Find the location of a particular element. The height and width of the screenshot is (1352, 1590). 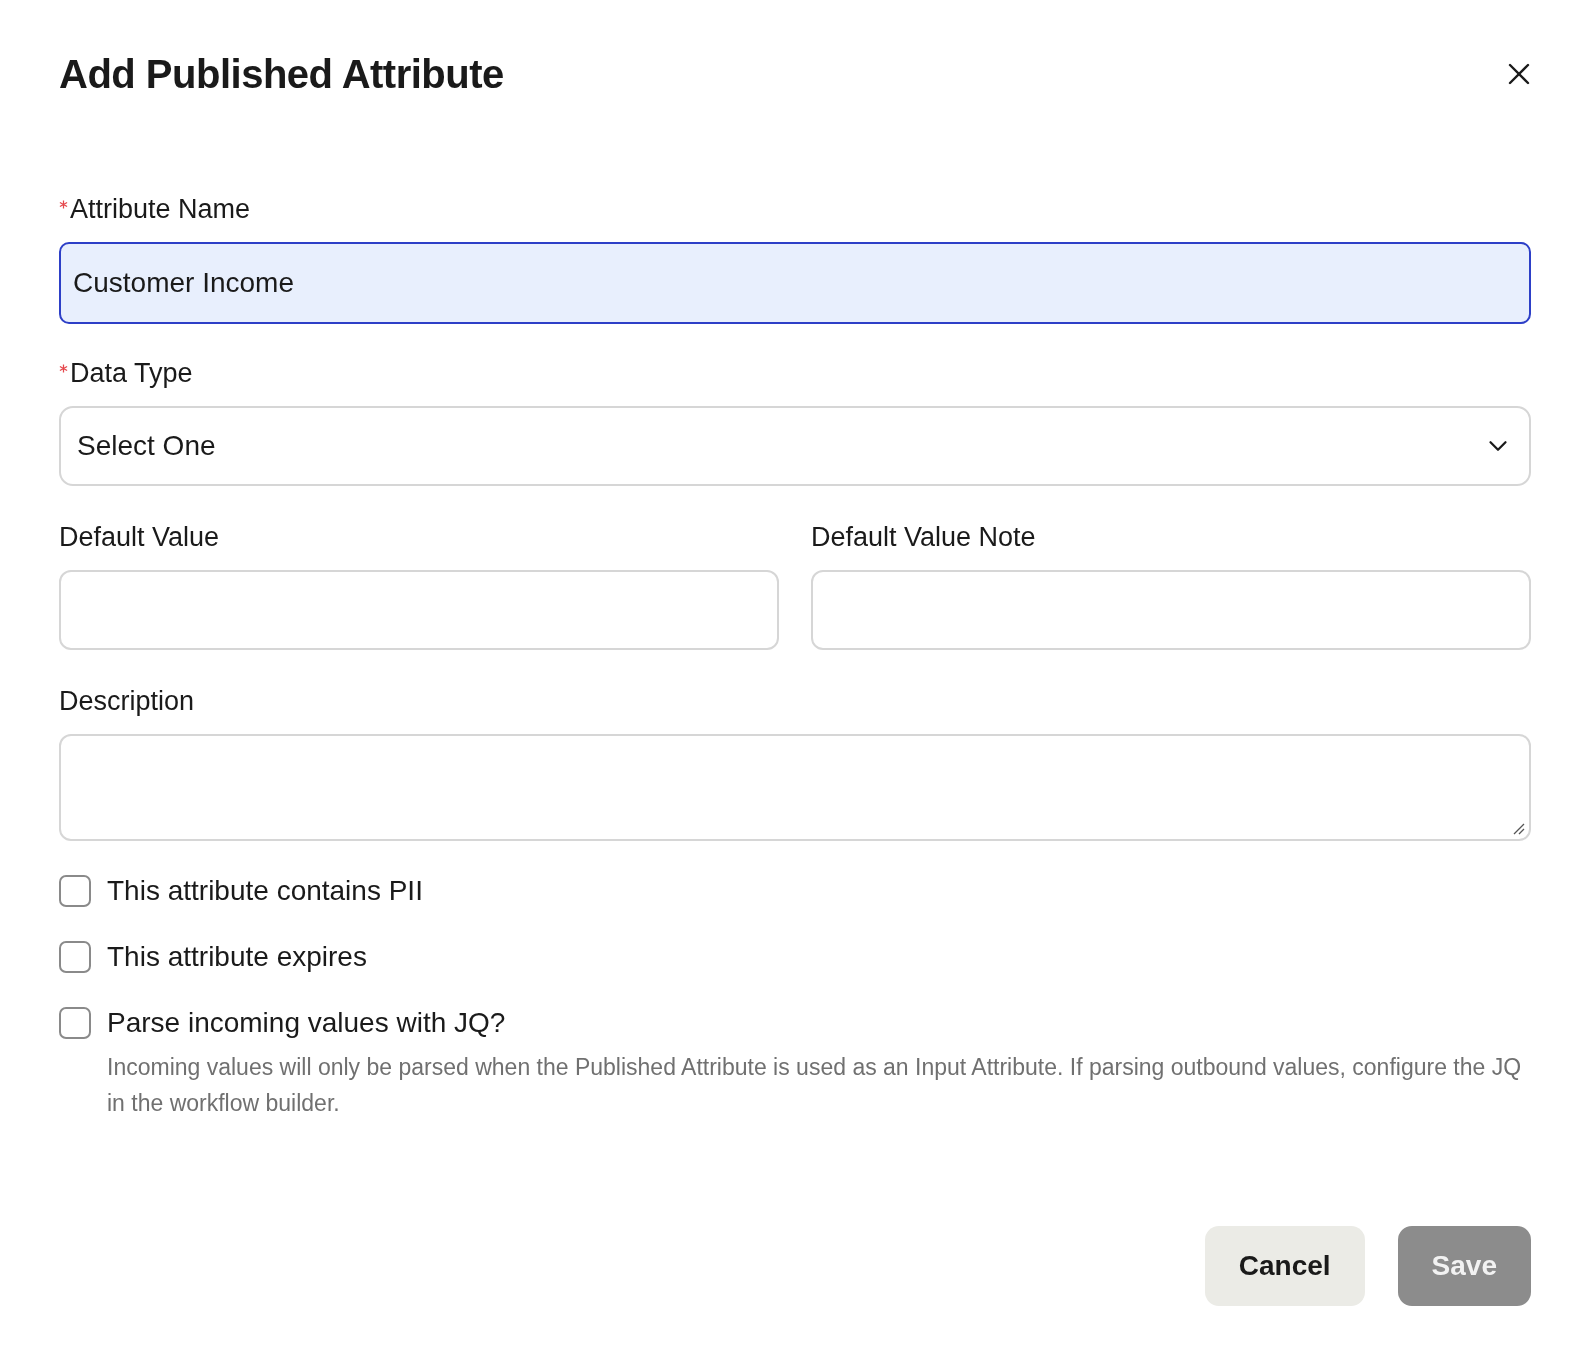

input-field: Customer Income is located at coordinates (795, 283).